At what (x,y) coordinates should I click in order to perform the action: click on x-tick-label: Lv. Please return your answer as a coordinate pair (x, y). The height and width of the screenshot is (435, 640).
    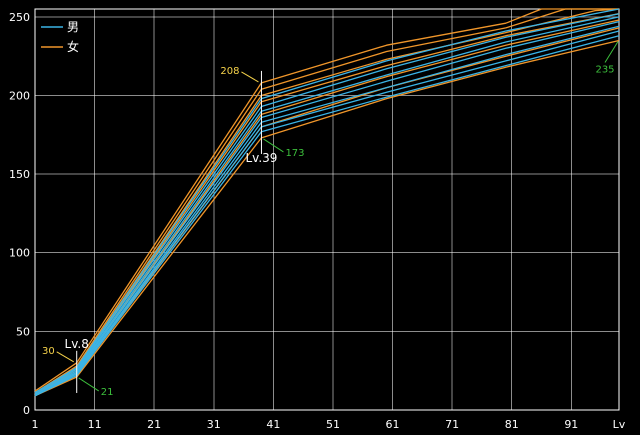
    Looking at the image, I should click on (619, 424).